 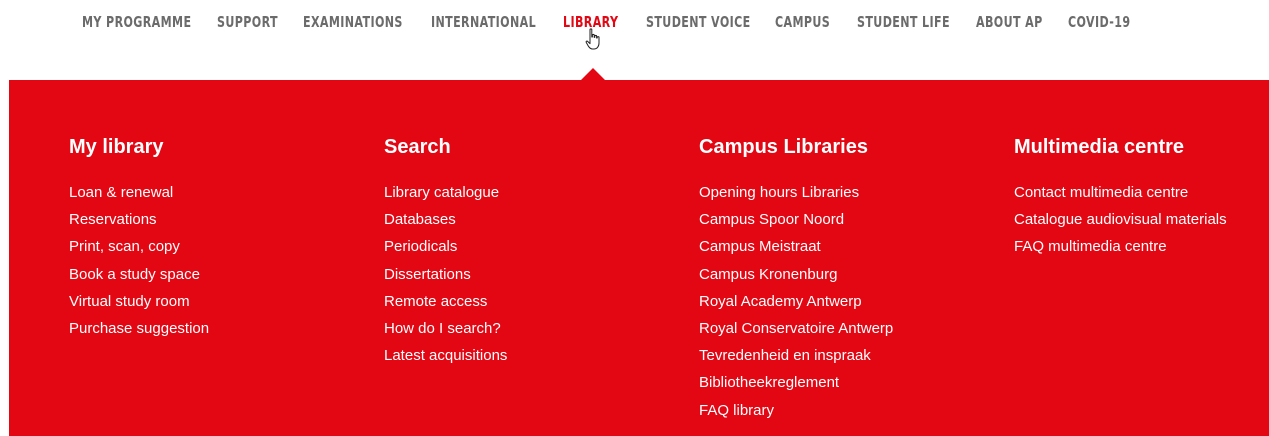 I want to click on menu-link: How do I search?, so click(x=445, y=328).